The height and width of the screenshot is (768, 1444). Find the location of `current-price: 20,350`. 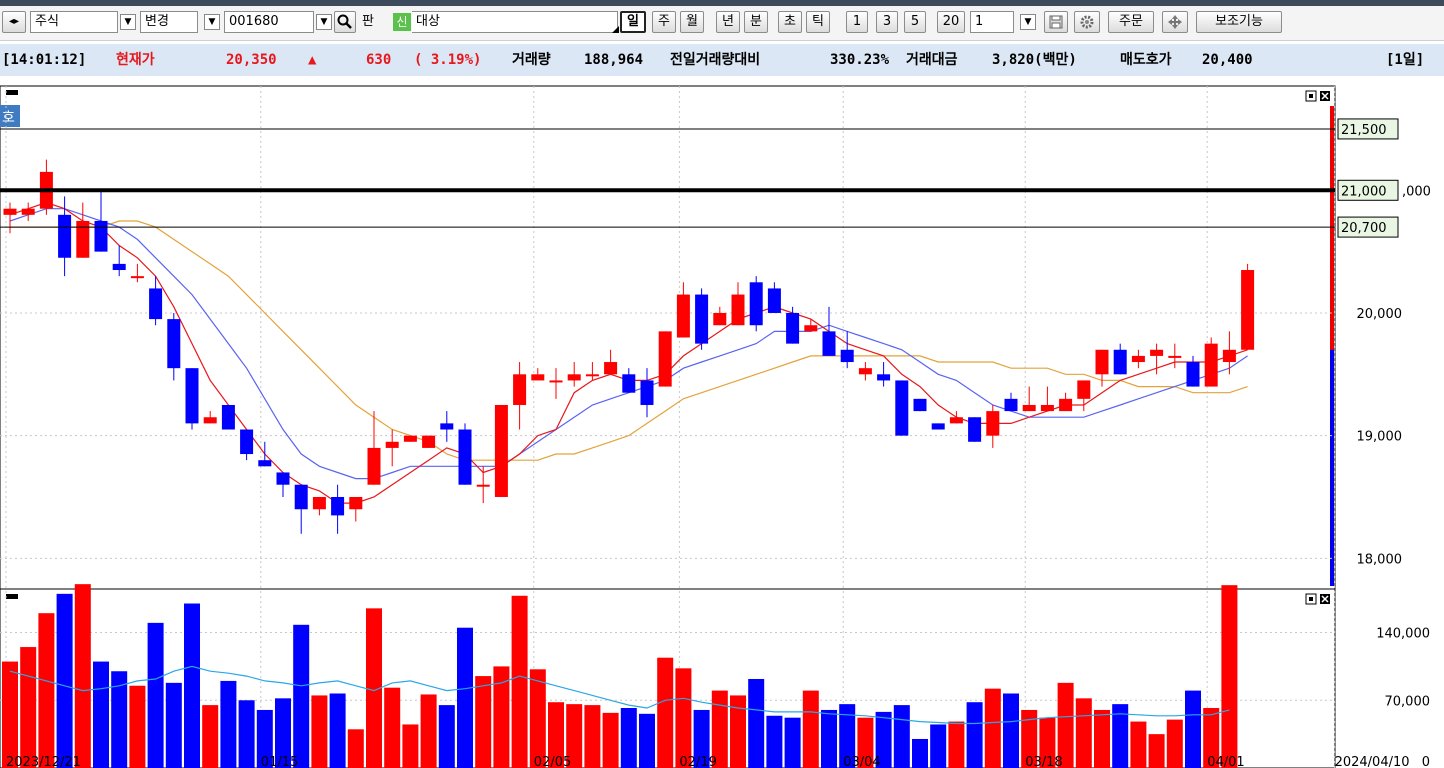

current-price: 20,350 is located at coordinates (251, 60).